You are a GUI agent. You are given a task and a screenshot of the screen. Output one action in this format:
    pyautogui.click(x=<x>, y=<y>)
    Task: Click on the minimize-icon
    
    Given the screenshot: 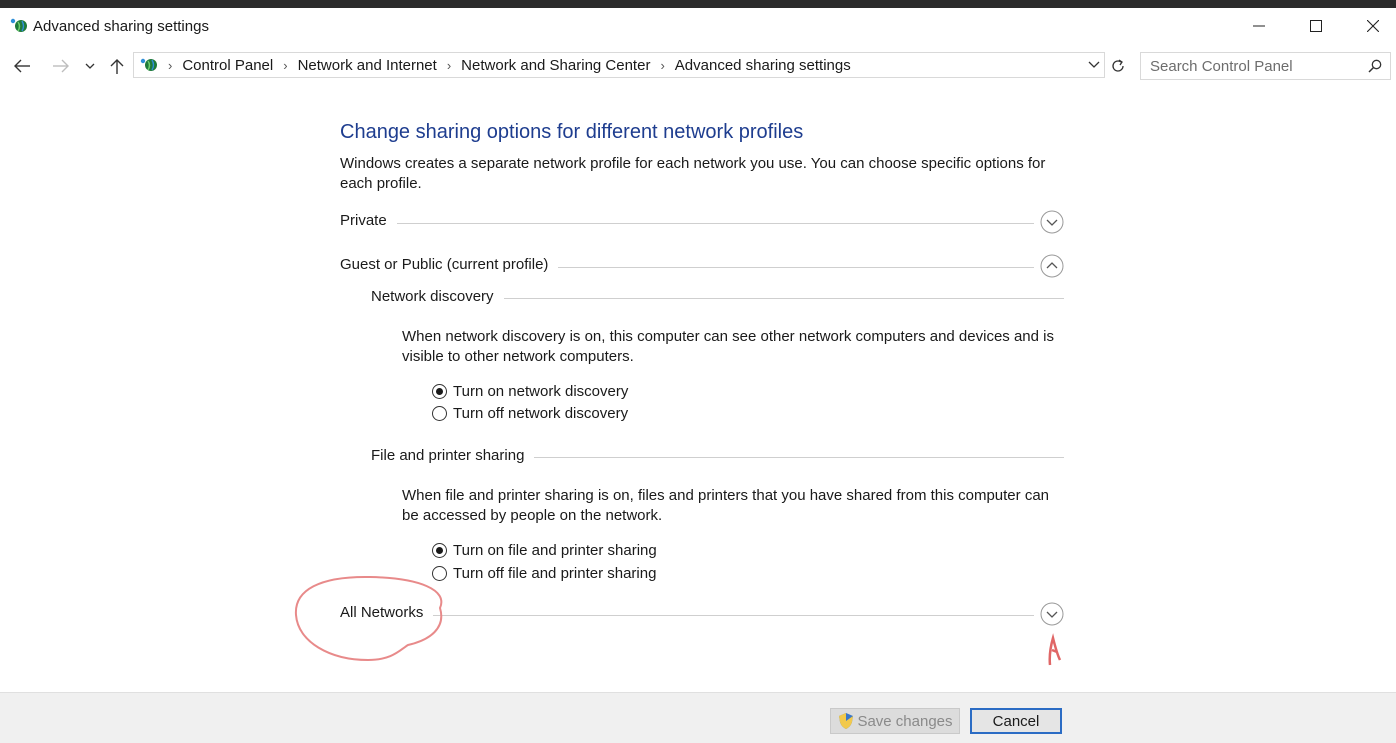 What is the action you would take?
    pyautogui.click(x=1259, y=26)
    